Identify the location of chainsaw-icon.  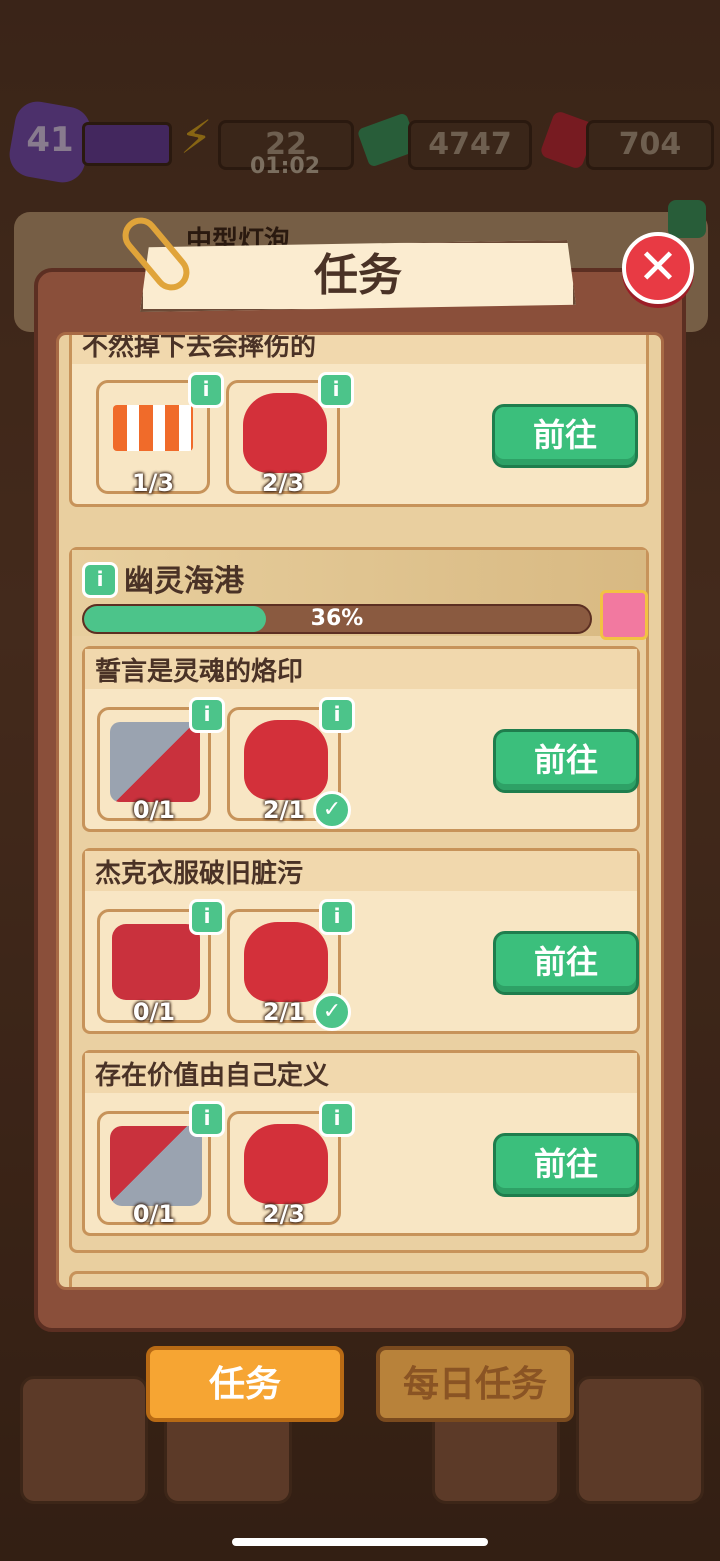
(156, 1166).